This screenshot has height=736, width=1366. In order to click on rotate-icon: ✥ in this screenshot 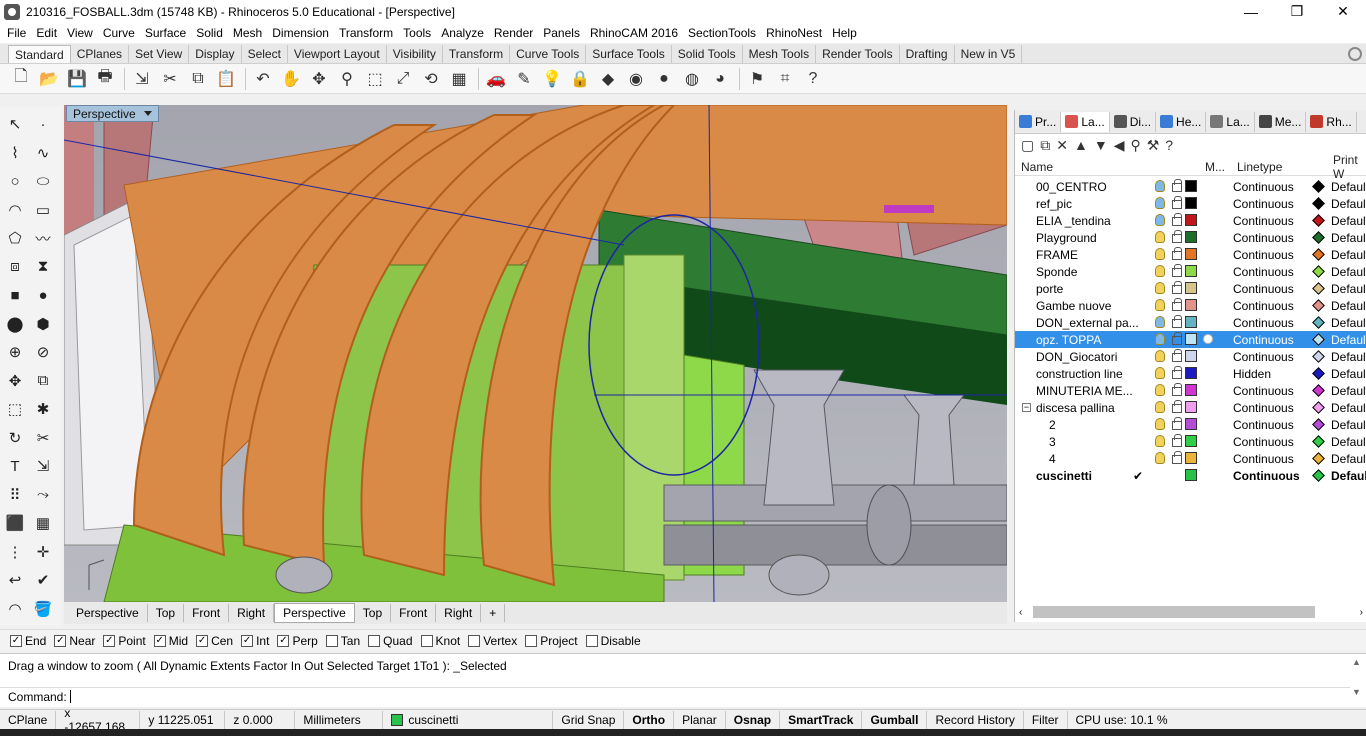, I will do `click(319, 79)`.